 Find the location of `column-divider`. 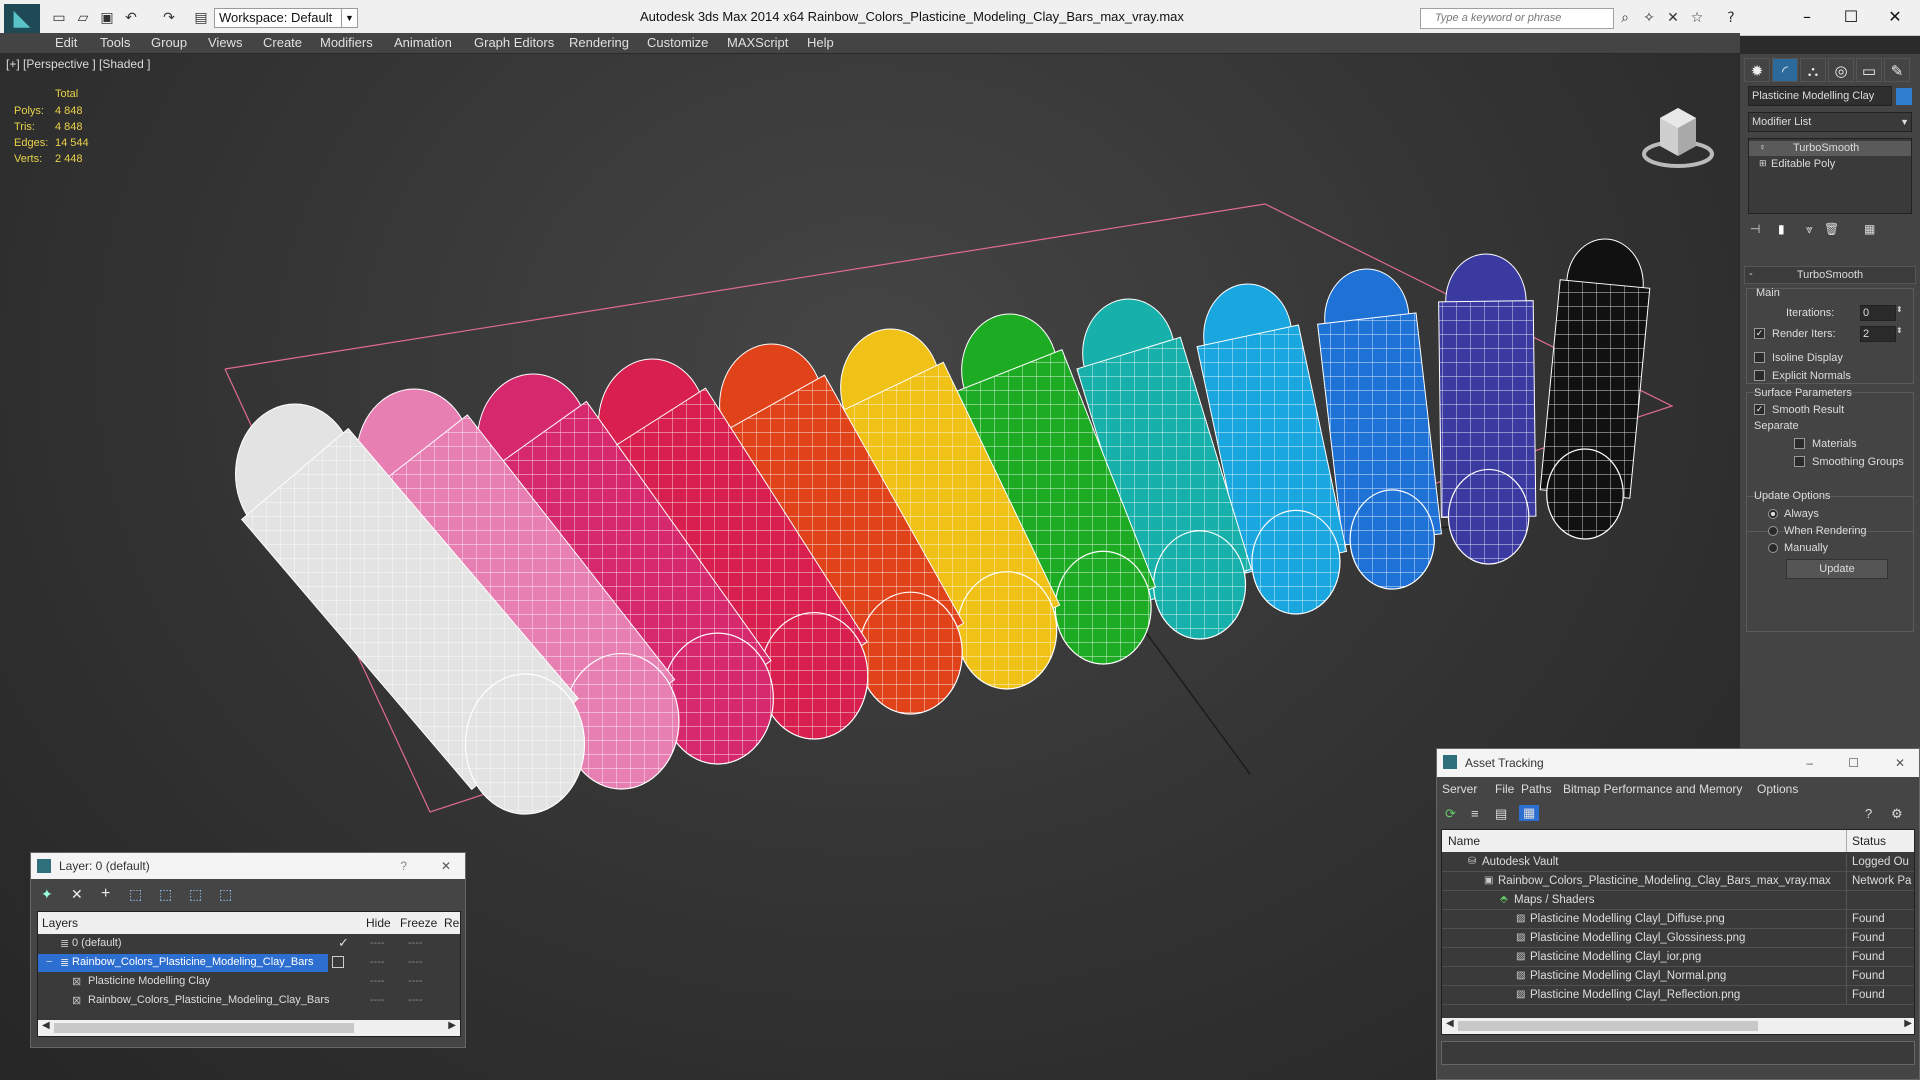

column-divider is located at coordinates (1846, 841).